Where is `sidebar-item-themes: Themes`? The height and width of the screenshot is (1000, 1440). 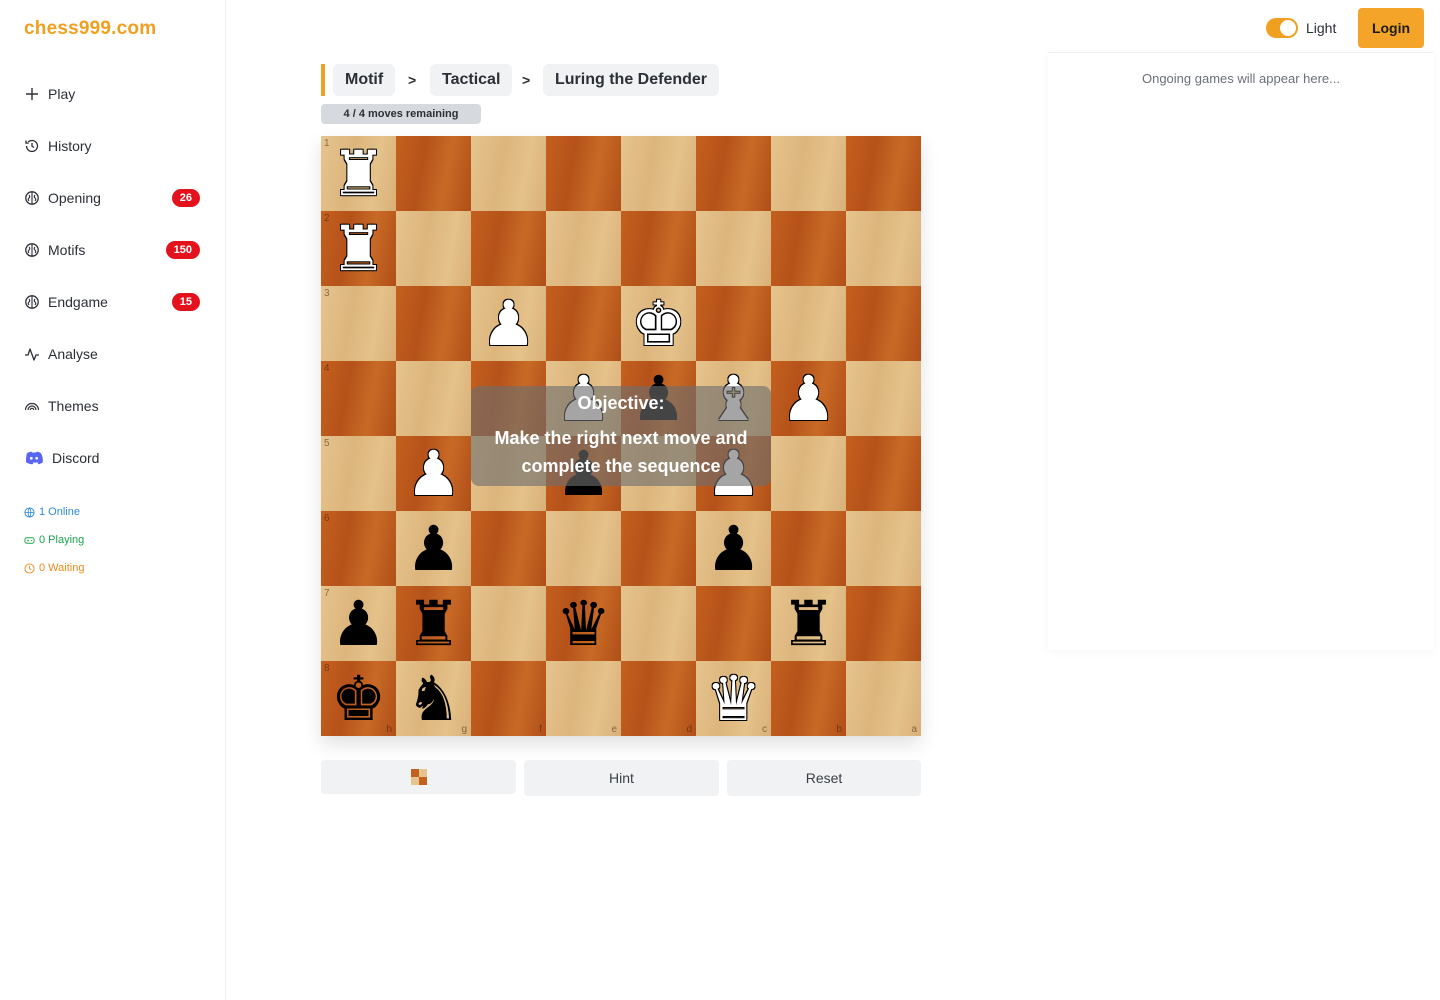
sidebar-item-themes: Themes is located at coordinates (113, 406).